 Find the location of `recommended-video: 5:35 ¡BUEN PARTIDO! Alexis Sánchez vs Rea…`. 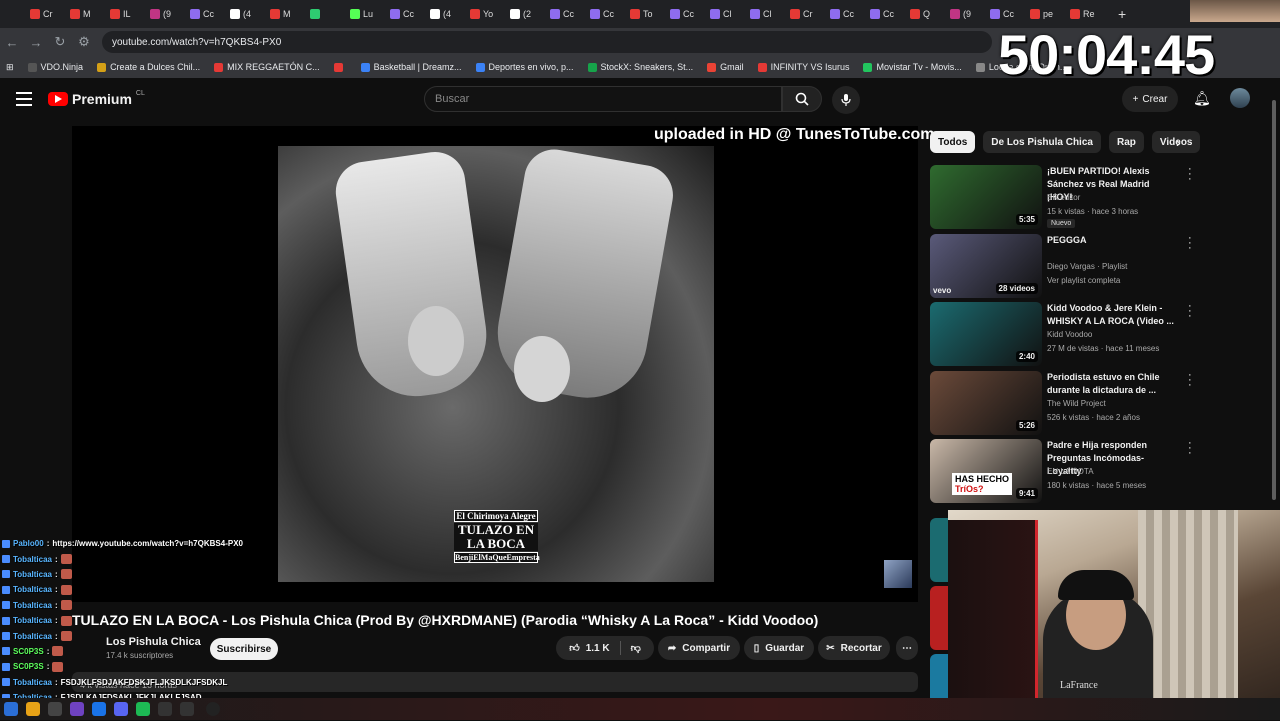

recommended-video: 5:35 ¡BUEN PARTIDO! Alexis Sánchez vs Rea… is located at coordinates (1061, 196).